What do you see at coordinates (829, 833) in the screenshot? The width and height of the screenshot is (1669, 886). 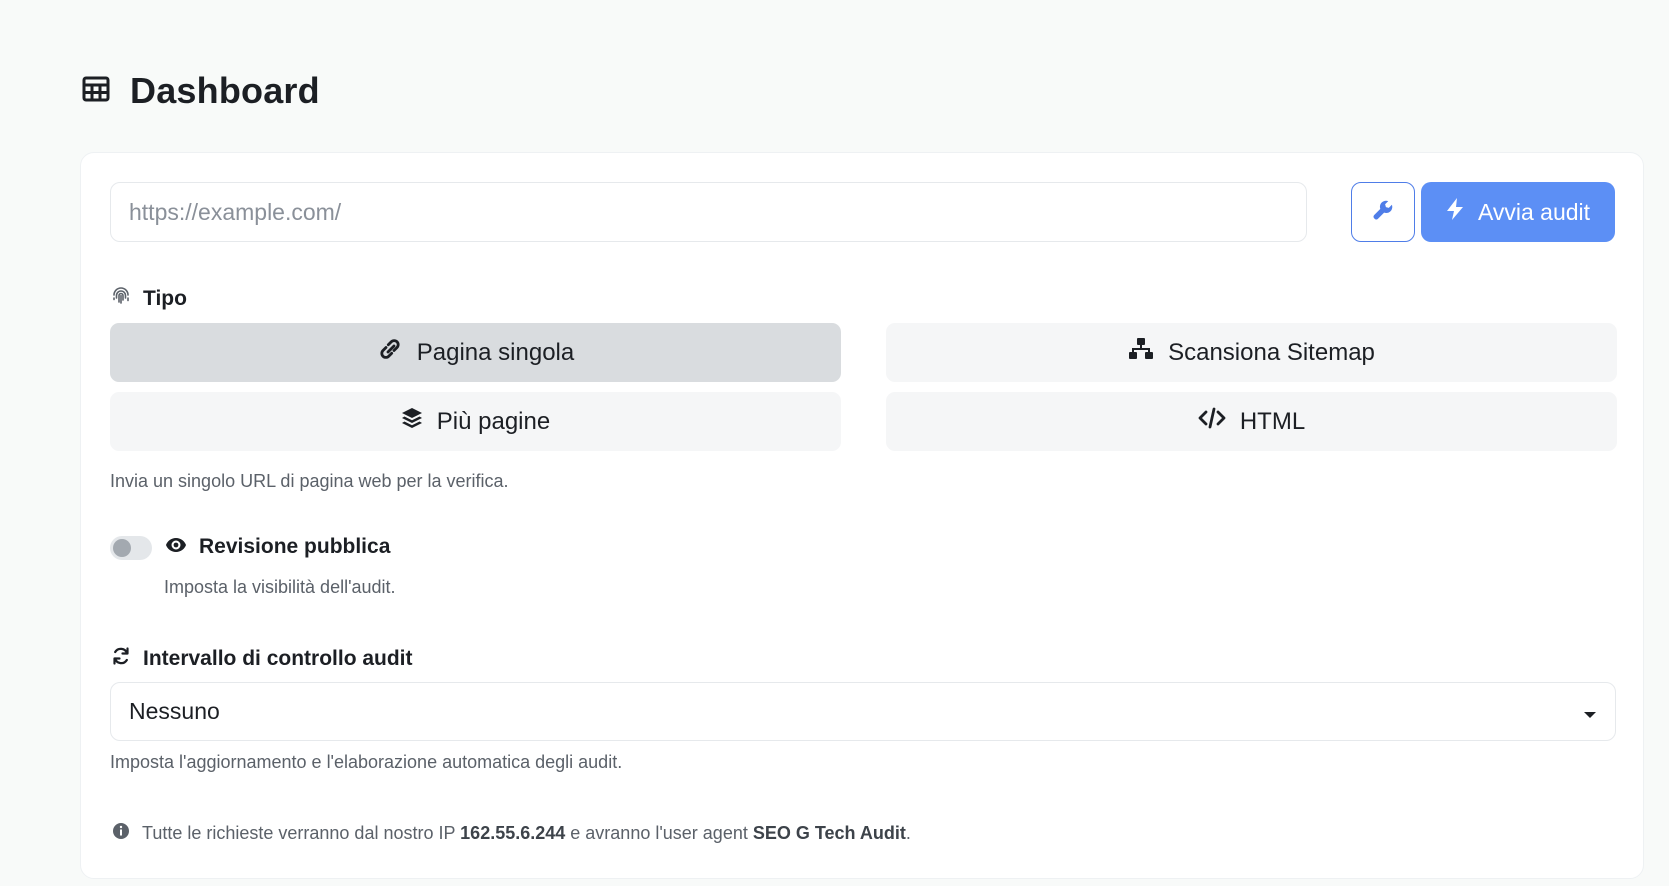 I see `notice-user-agent: SEO G Tech Audit` at bounding box center [829, 833].